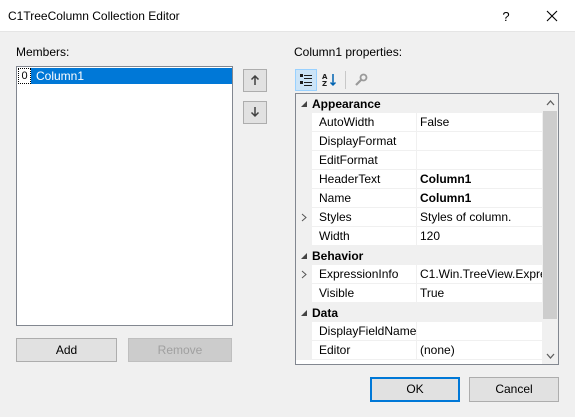  What do you see at coordinates (480, 236) in the screenshot?
I see `property-value: 120` at bounding box center [480, 236].